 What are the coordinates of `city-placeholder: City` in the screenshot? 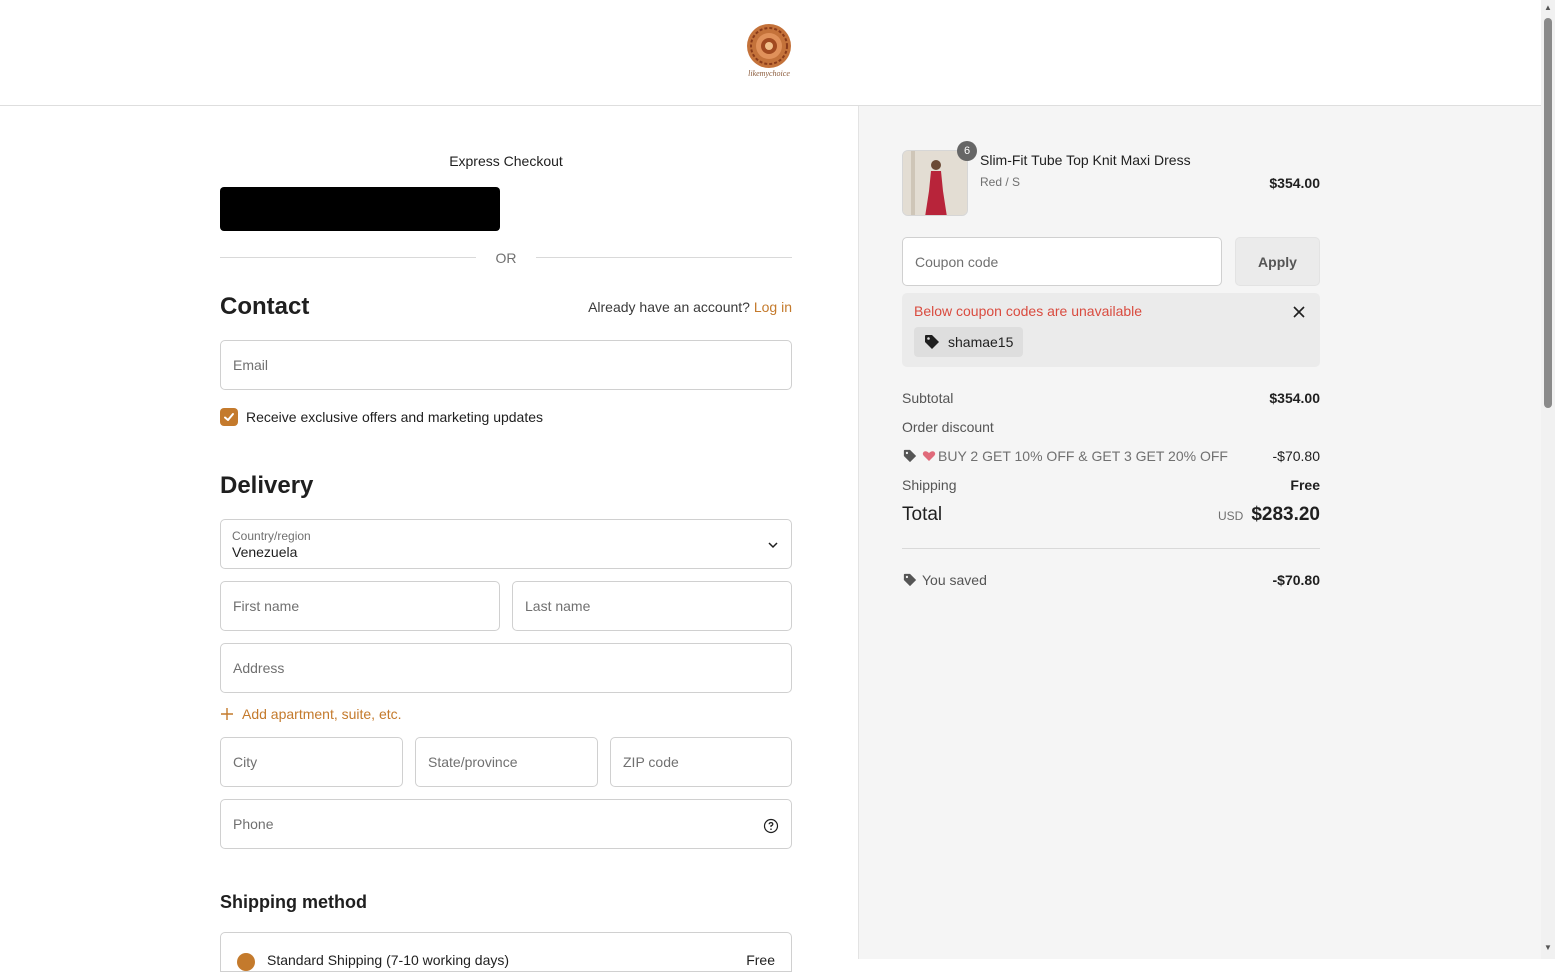 It's located at (245, 762).